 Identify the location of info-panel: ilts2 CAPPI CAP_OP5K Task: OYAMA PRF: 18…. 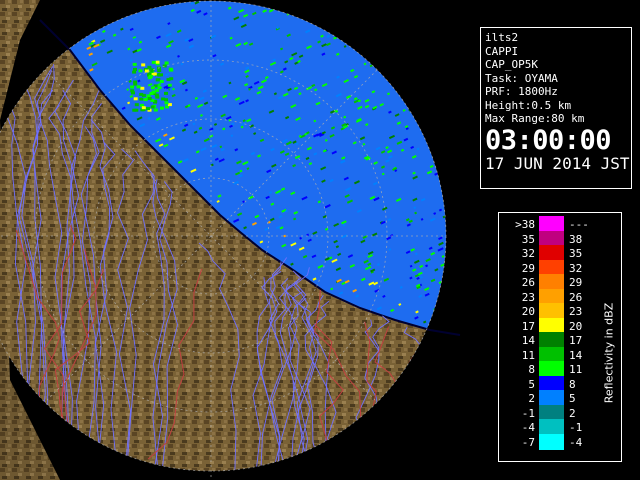
(556, 108).